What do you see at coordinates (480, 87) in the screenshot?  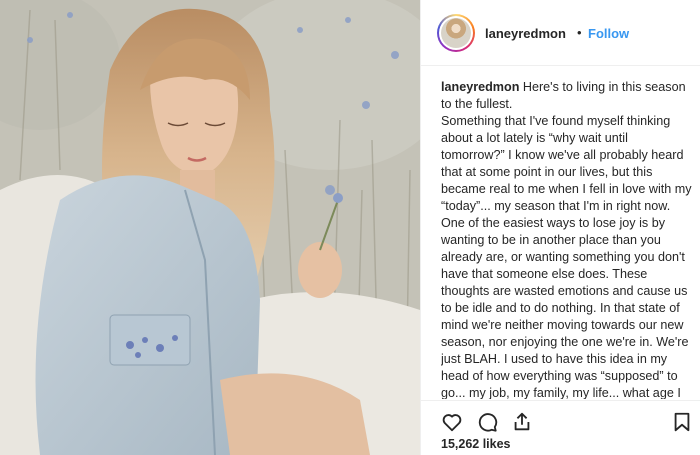 I see `caption-username: laneyredmon` at bounding box center [480, 87].